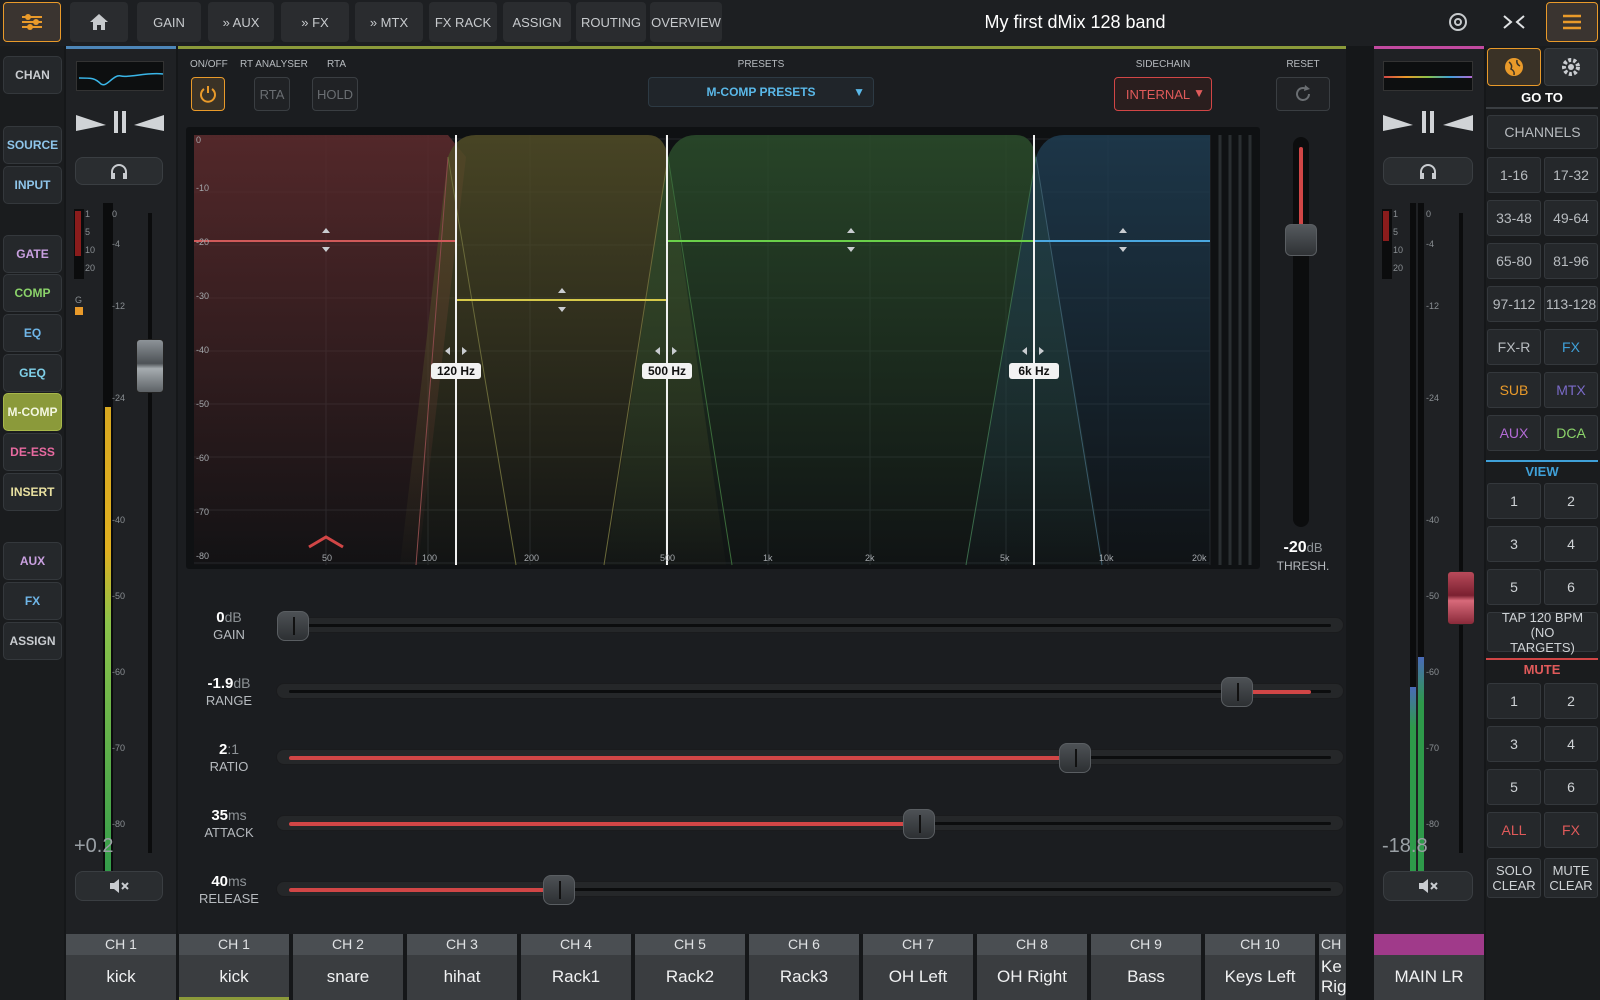 The image size is (1600, 1000). Describe the element at coordinates (32, 293) in the screenshot. I see `nav-comp: COMP` at that location.